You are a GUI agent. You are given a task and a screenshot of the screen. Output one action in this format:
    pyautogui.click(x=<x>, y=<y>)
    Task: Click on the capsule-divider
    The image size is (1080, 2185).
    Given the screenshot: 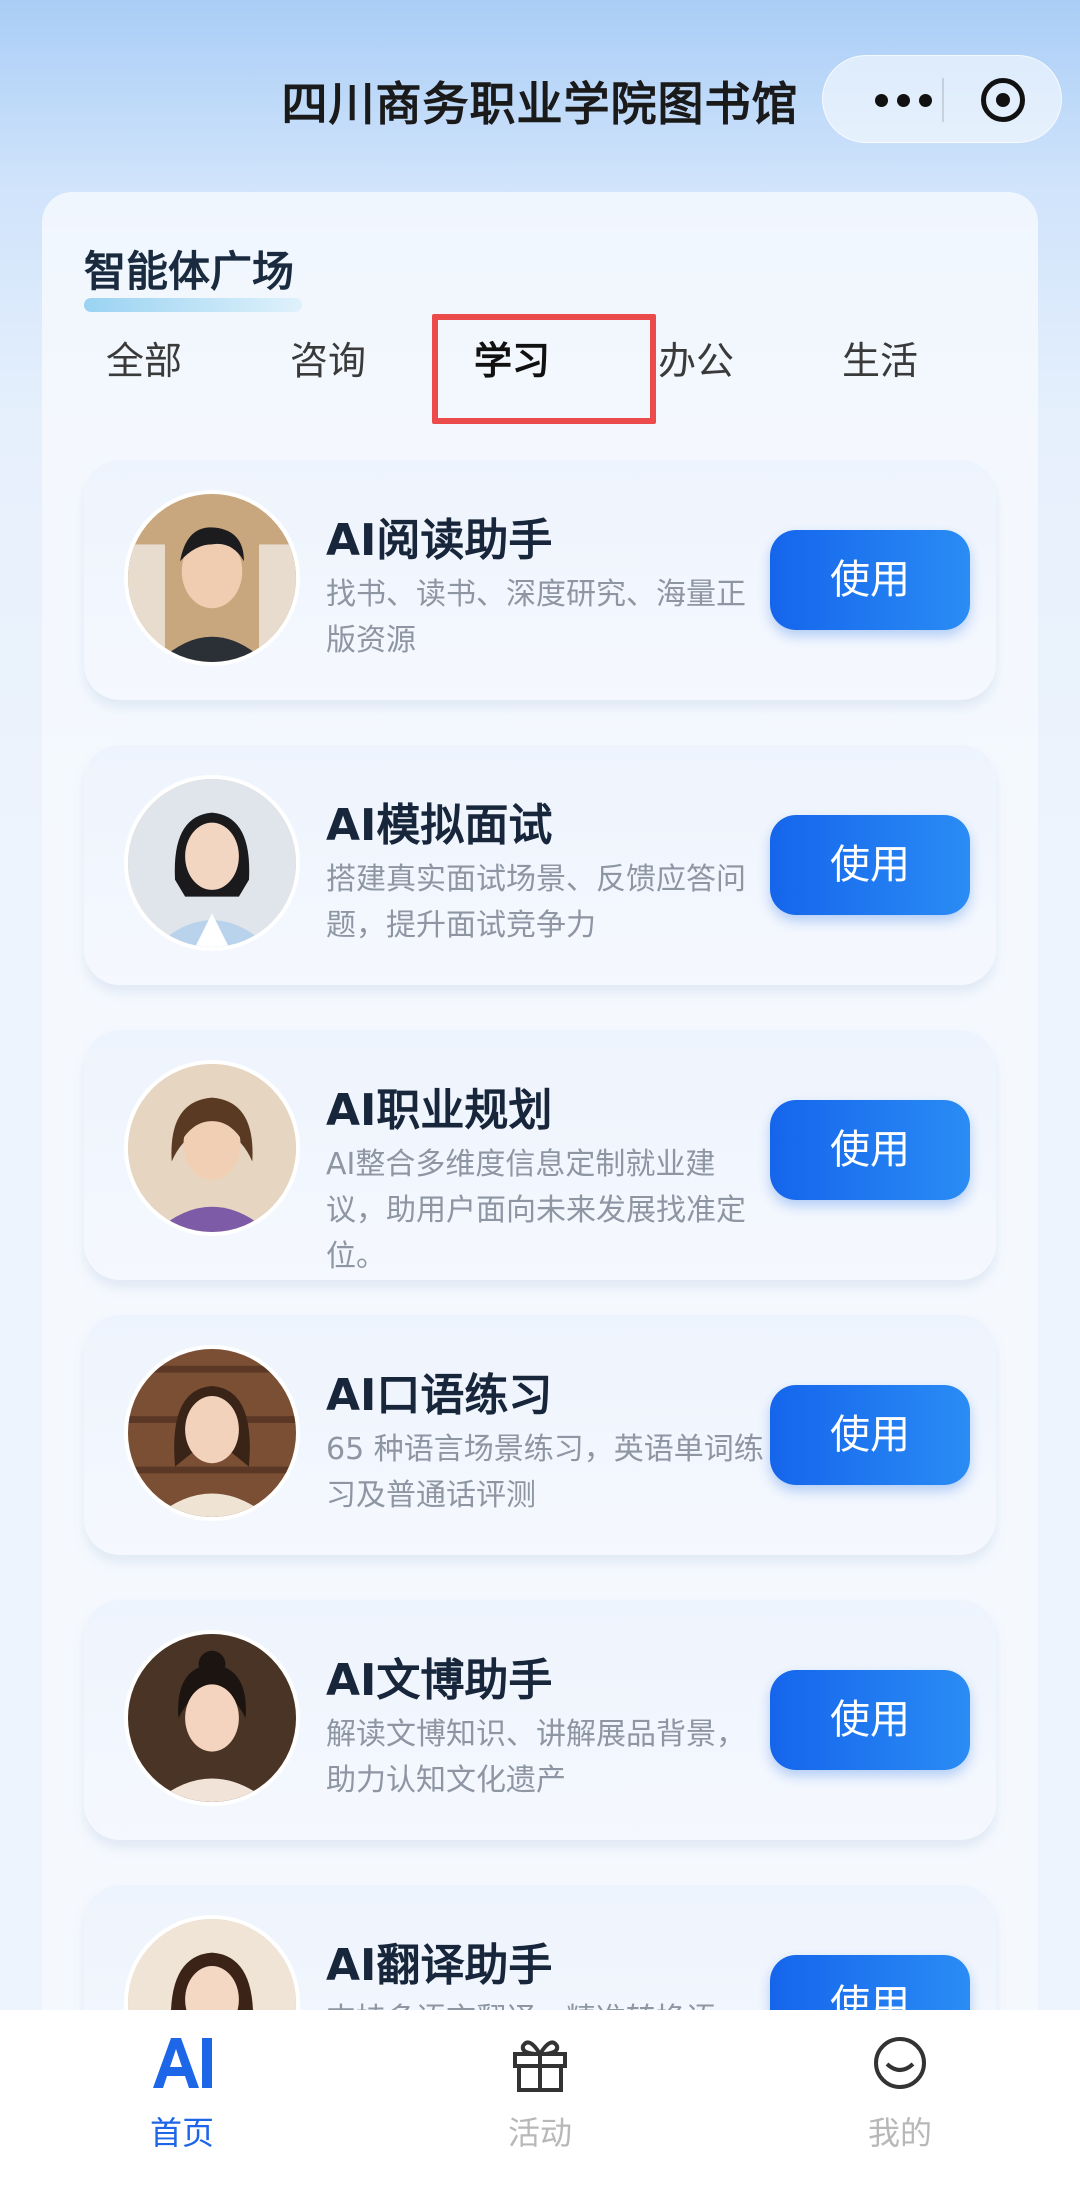 What is the action you would take?
    pyautogui.click(x=943, y=100)
    